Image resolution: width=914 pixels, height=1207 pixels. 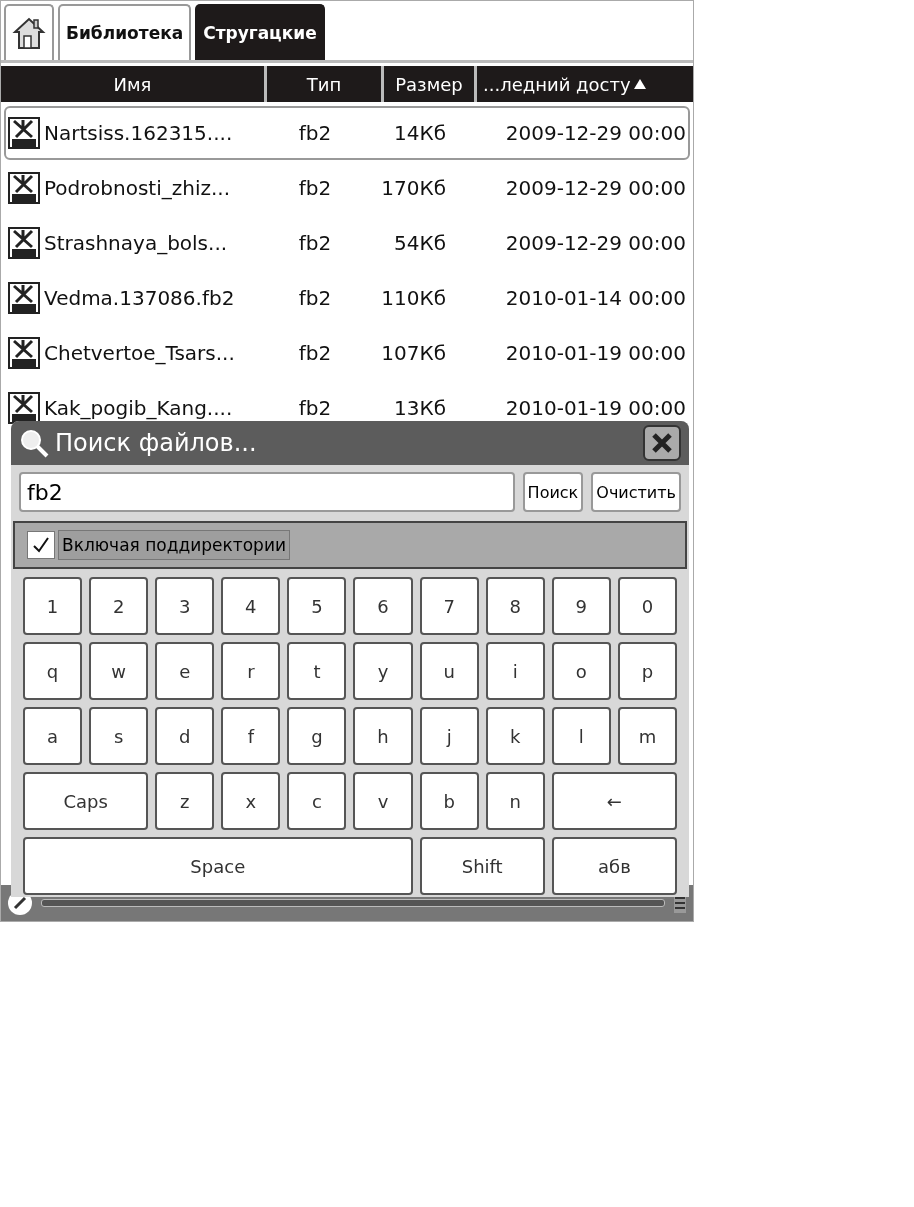 What do you see at coordinates (614, 866) in the screenshot?
I see `keyboard-key: абв` at bounding box center [614, 866].